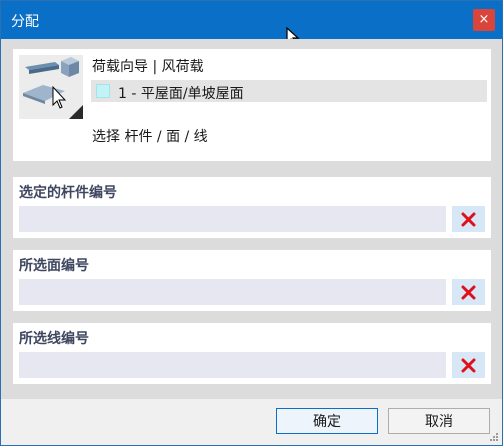  I want to click on window-title: 分配, so click(25, 22).